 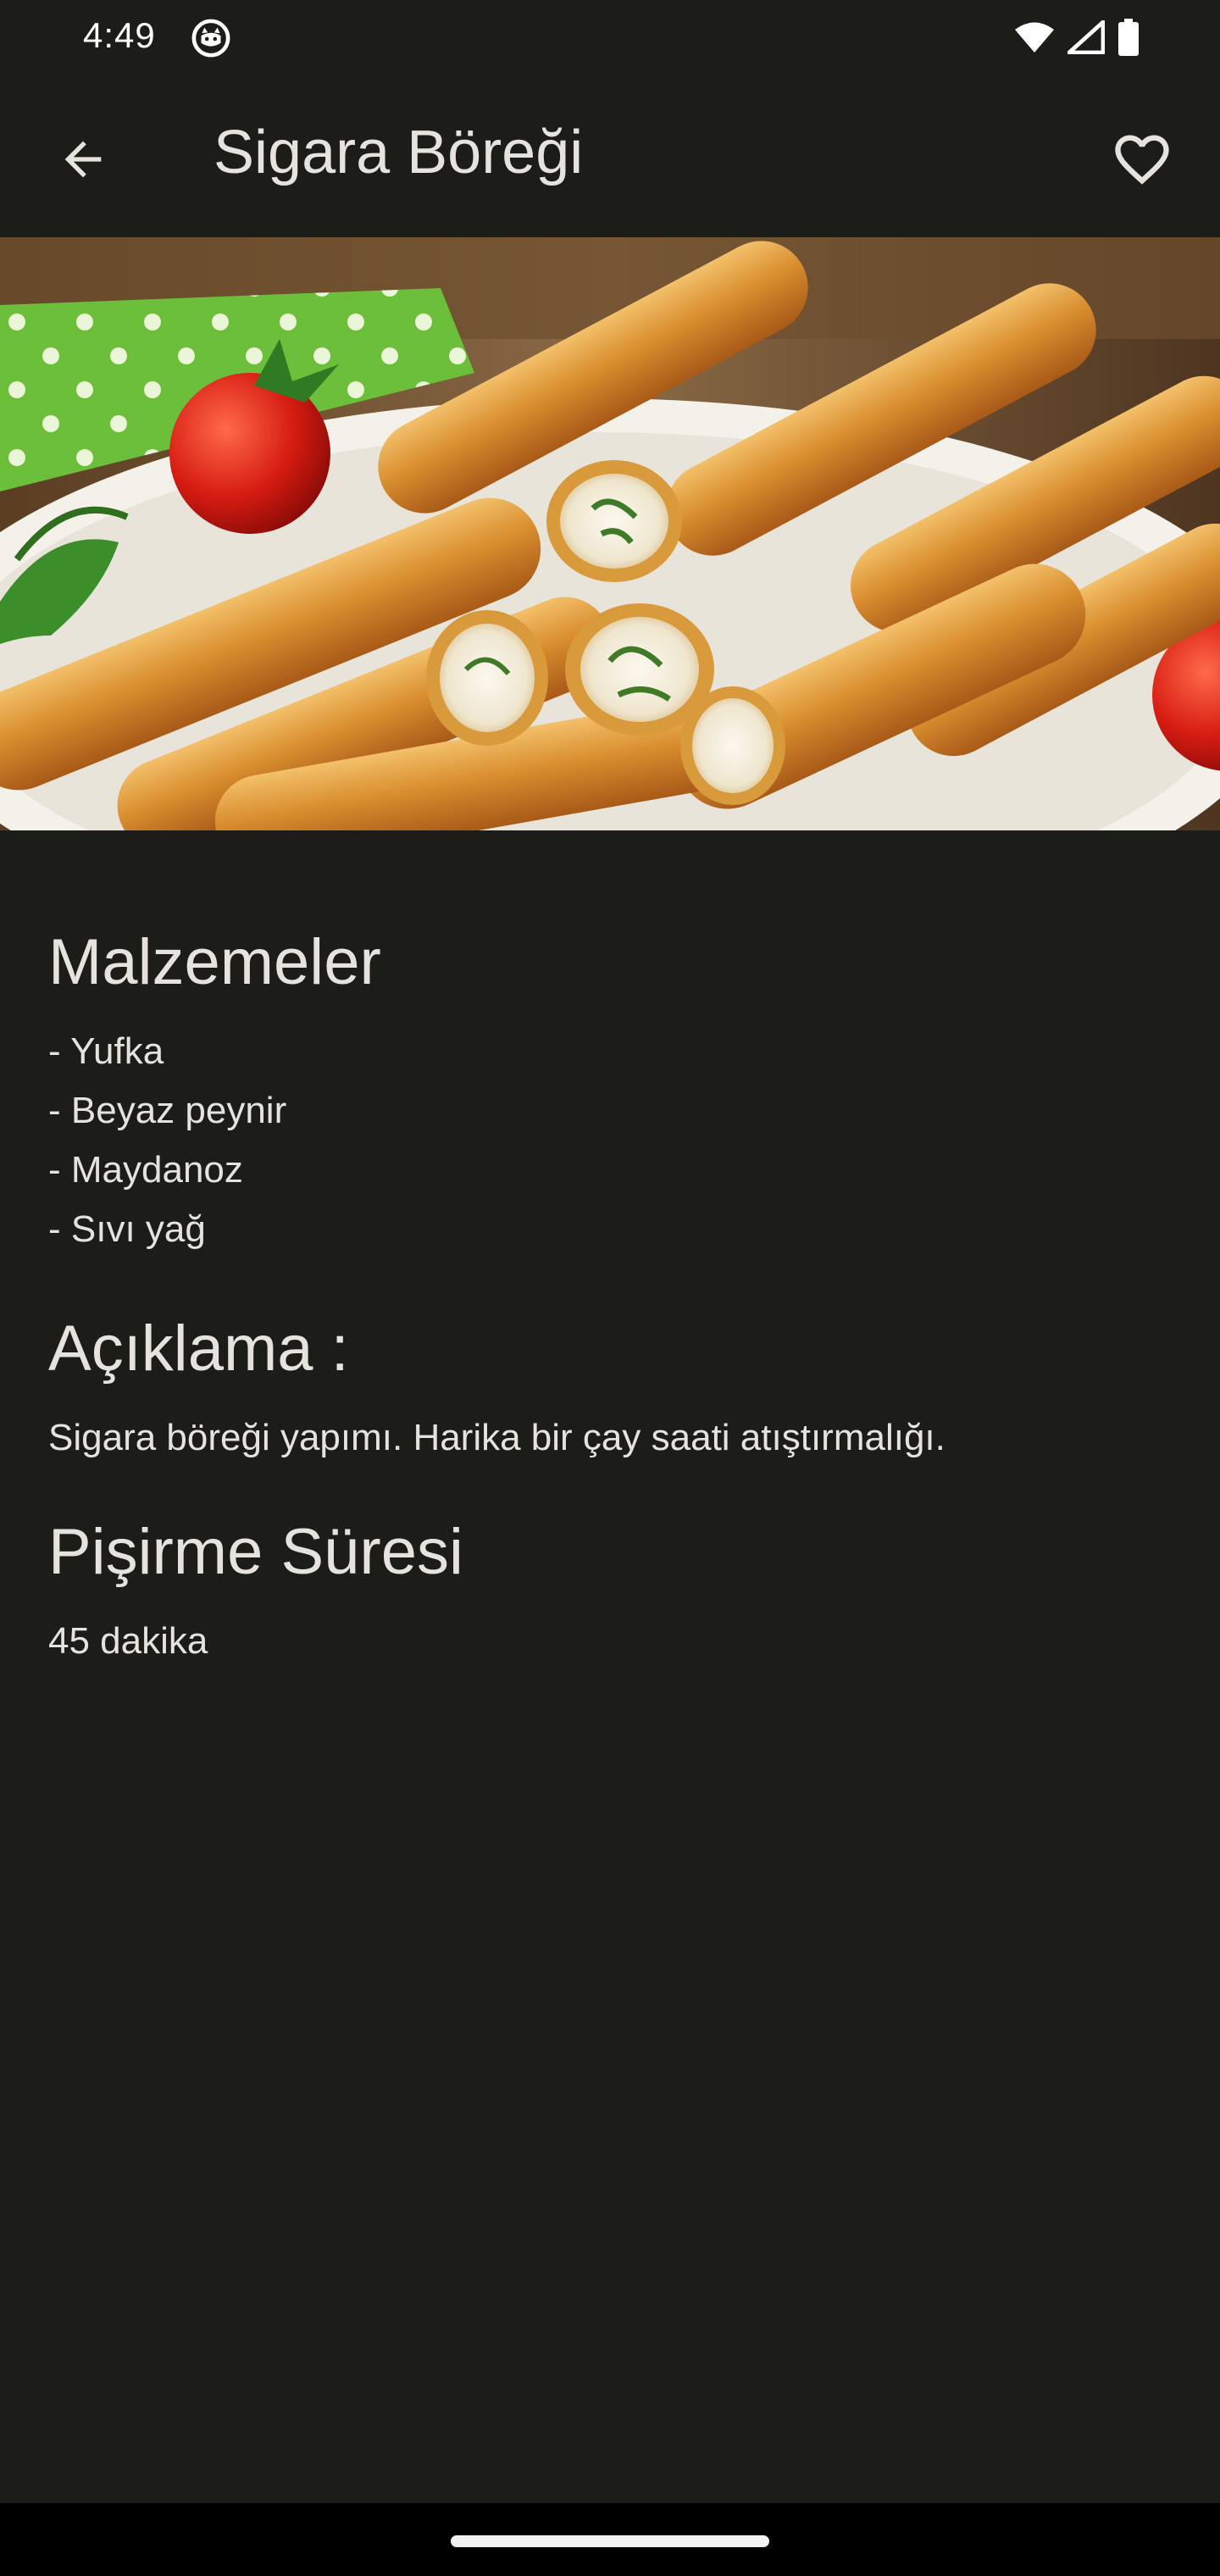 I want to click on ingredient-item: - Sıvı yağ, so click(x=127, y=1229).